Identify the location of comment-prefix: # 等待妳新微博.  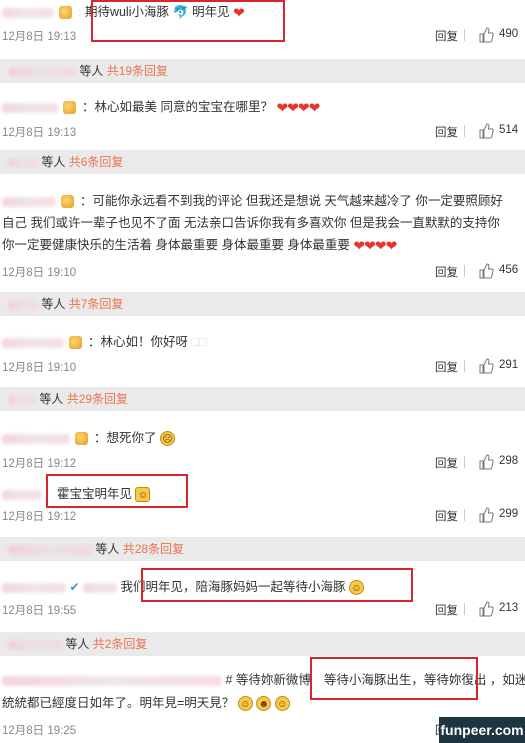
(268, 680).